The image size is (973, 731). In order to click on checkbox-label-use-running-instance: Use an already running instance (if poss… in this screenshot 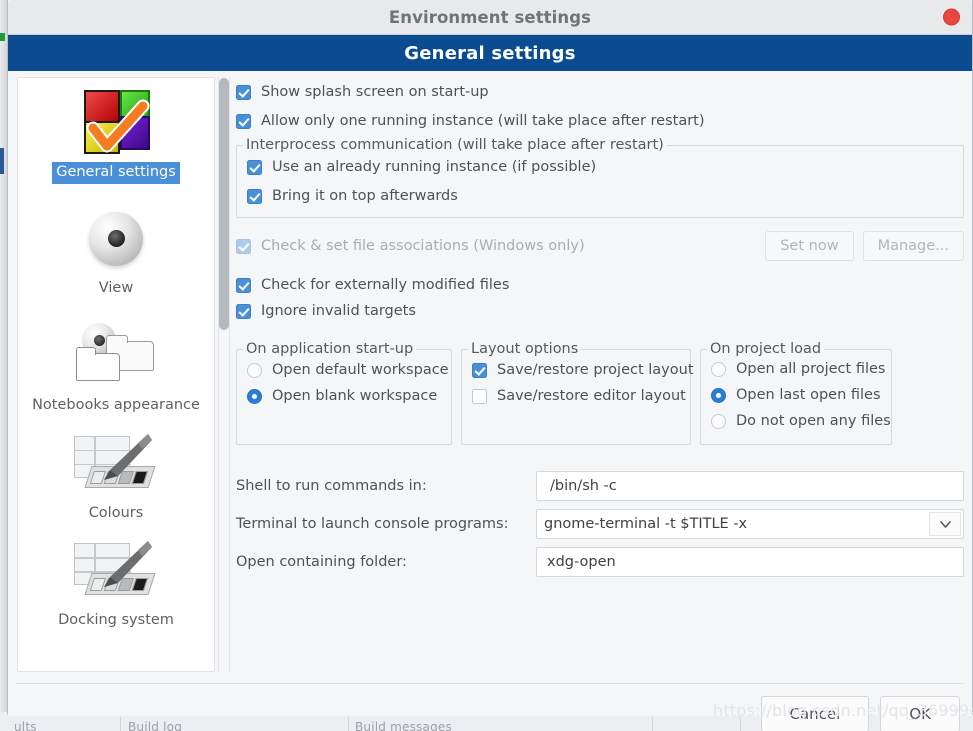, I will do `click(434, 167)`.